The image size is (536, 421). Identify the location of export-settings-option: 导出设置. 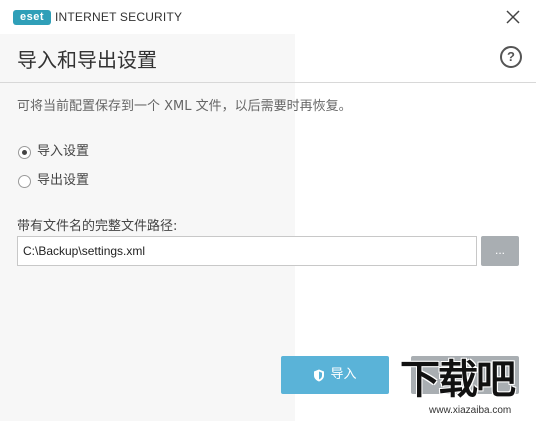
(53, 181).